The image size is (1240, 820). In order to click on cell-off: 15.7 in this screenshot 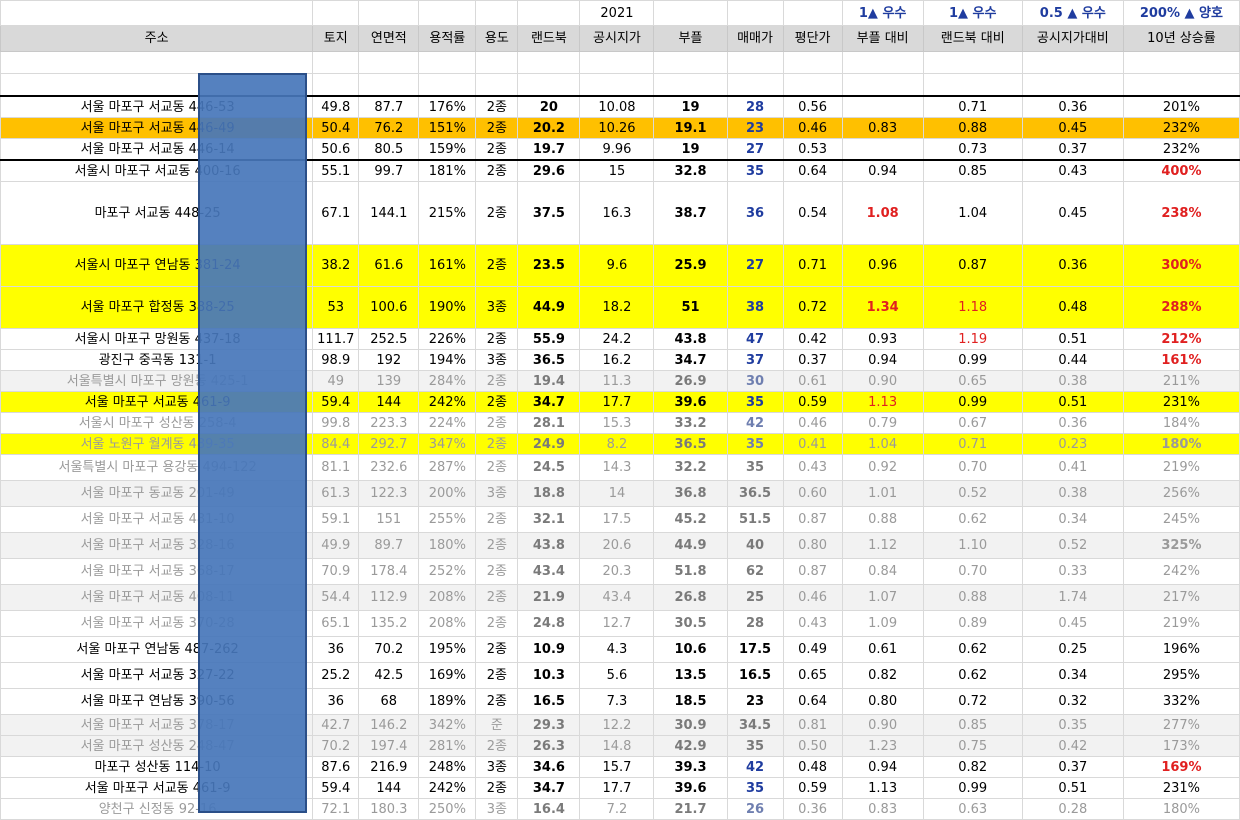, I will do `click(617, 767)`.